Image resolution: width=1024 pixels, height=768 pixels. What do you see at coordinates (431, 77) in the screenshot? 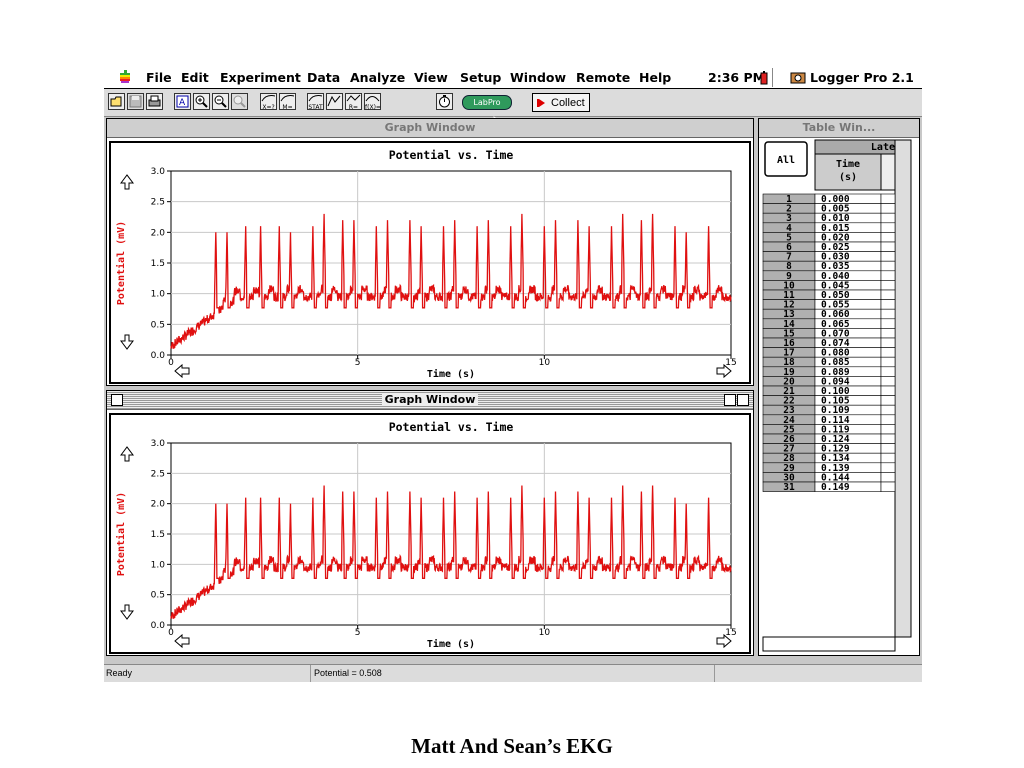
I see `menu-view: View` at bounding box center [431, 77].